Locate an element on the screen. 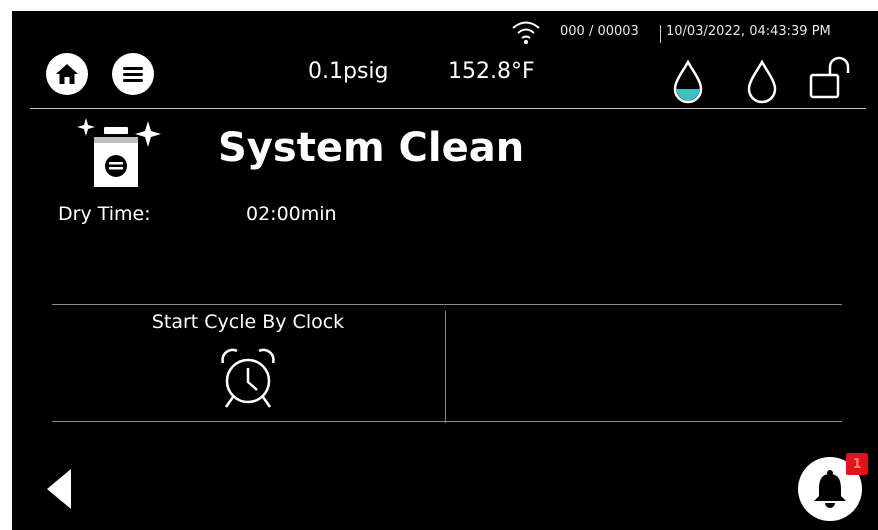 This screenshot has height=530, width=878. system-clean-icon is located at coordinates (119, 153).